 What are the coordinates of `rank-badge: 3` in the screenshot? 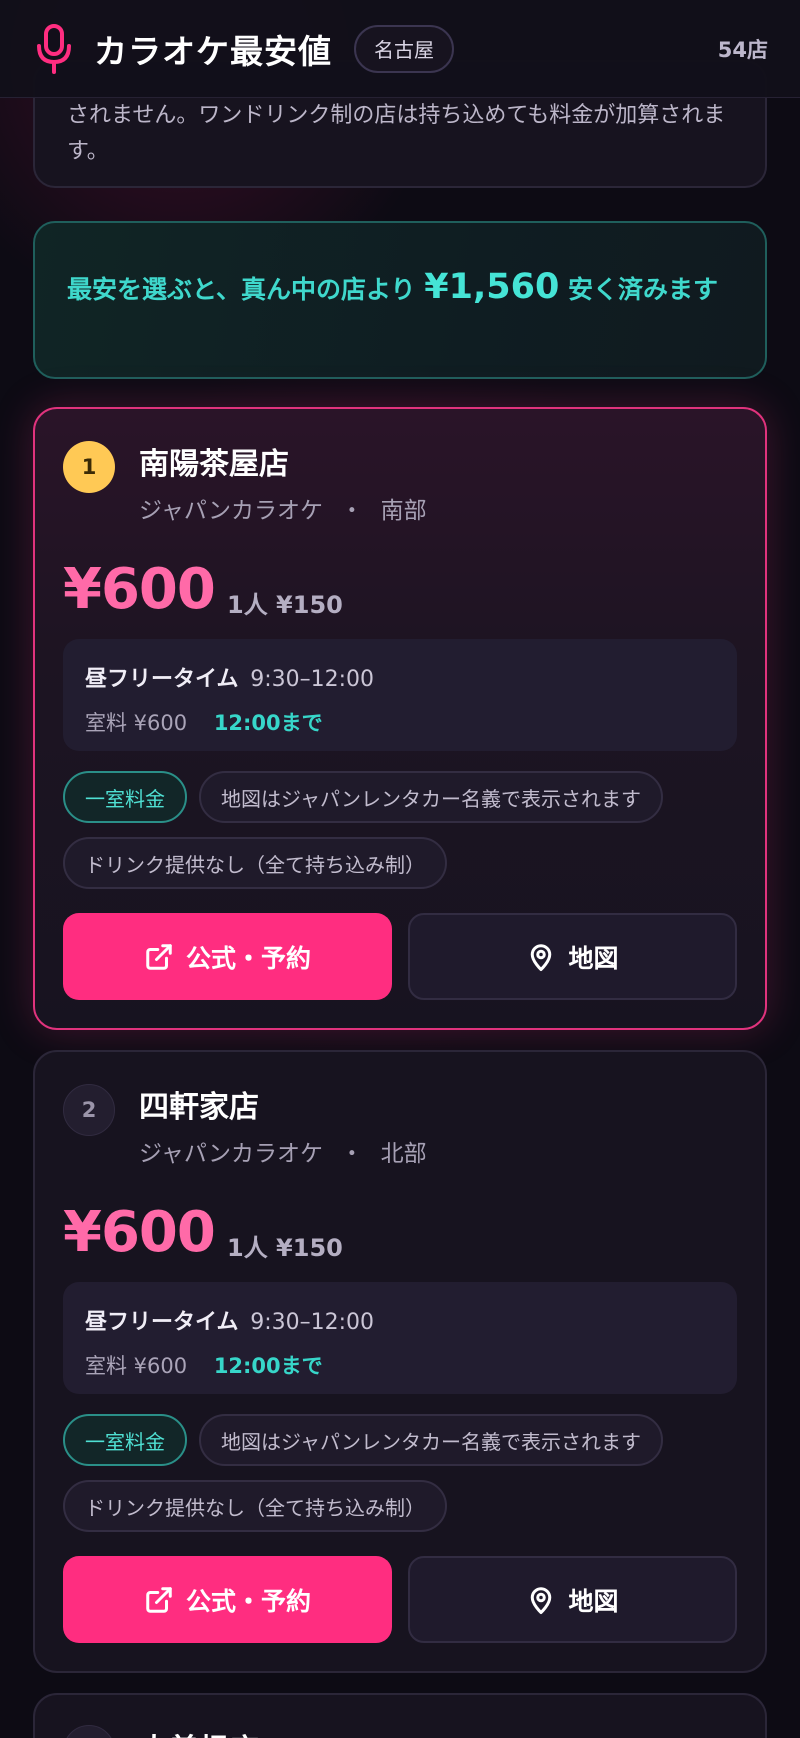 It's located at (89, 1731).